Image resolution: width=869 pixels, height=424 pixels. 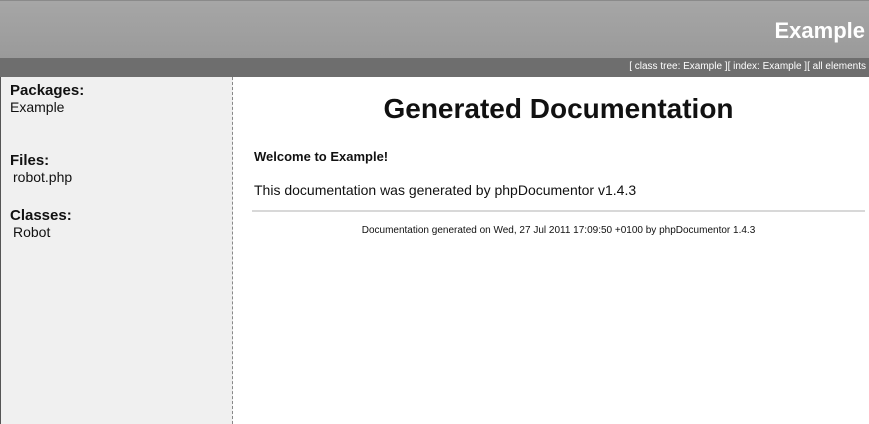 I want to click on files-section: Files: robot.php, so click(x=41, y=169).